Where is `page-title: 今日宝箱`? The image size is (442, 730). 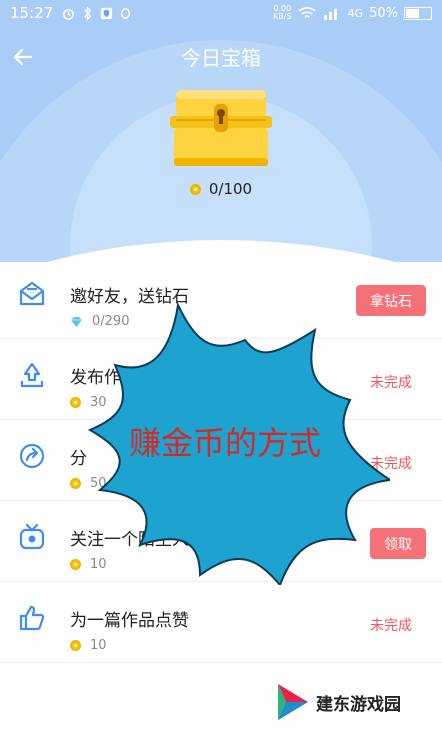
page-title: 今日宝箱 is located at coordinates (221, 58).